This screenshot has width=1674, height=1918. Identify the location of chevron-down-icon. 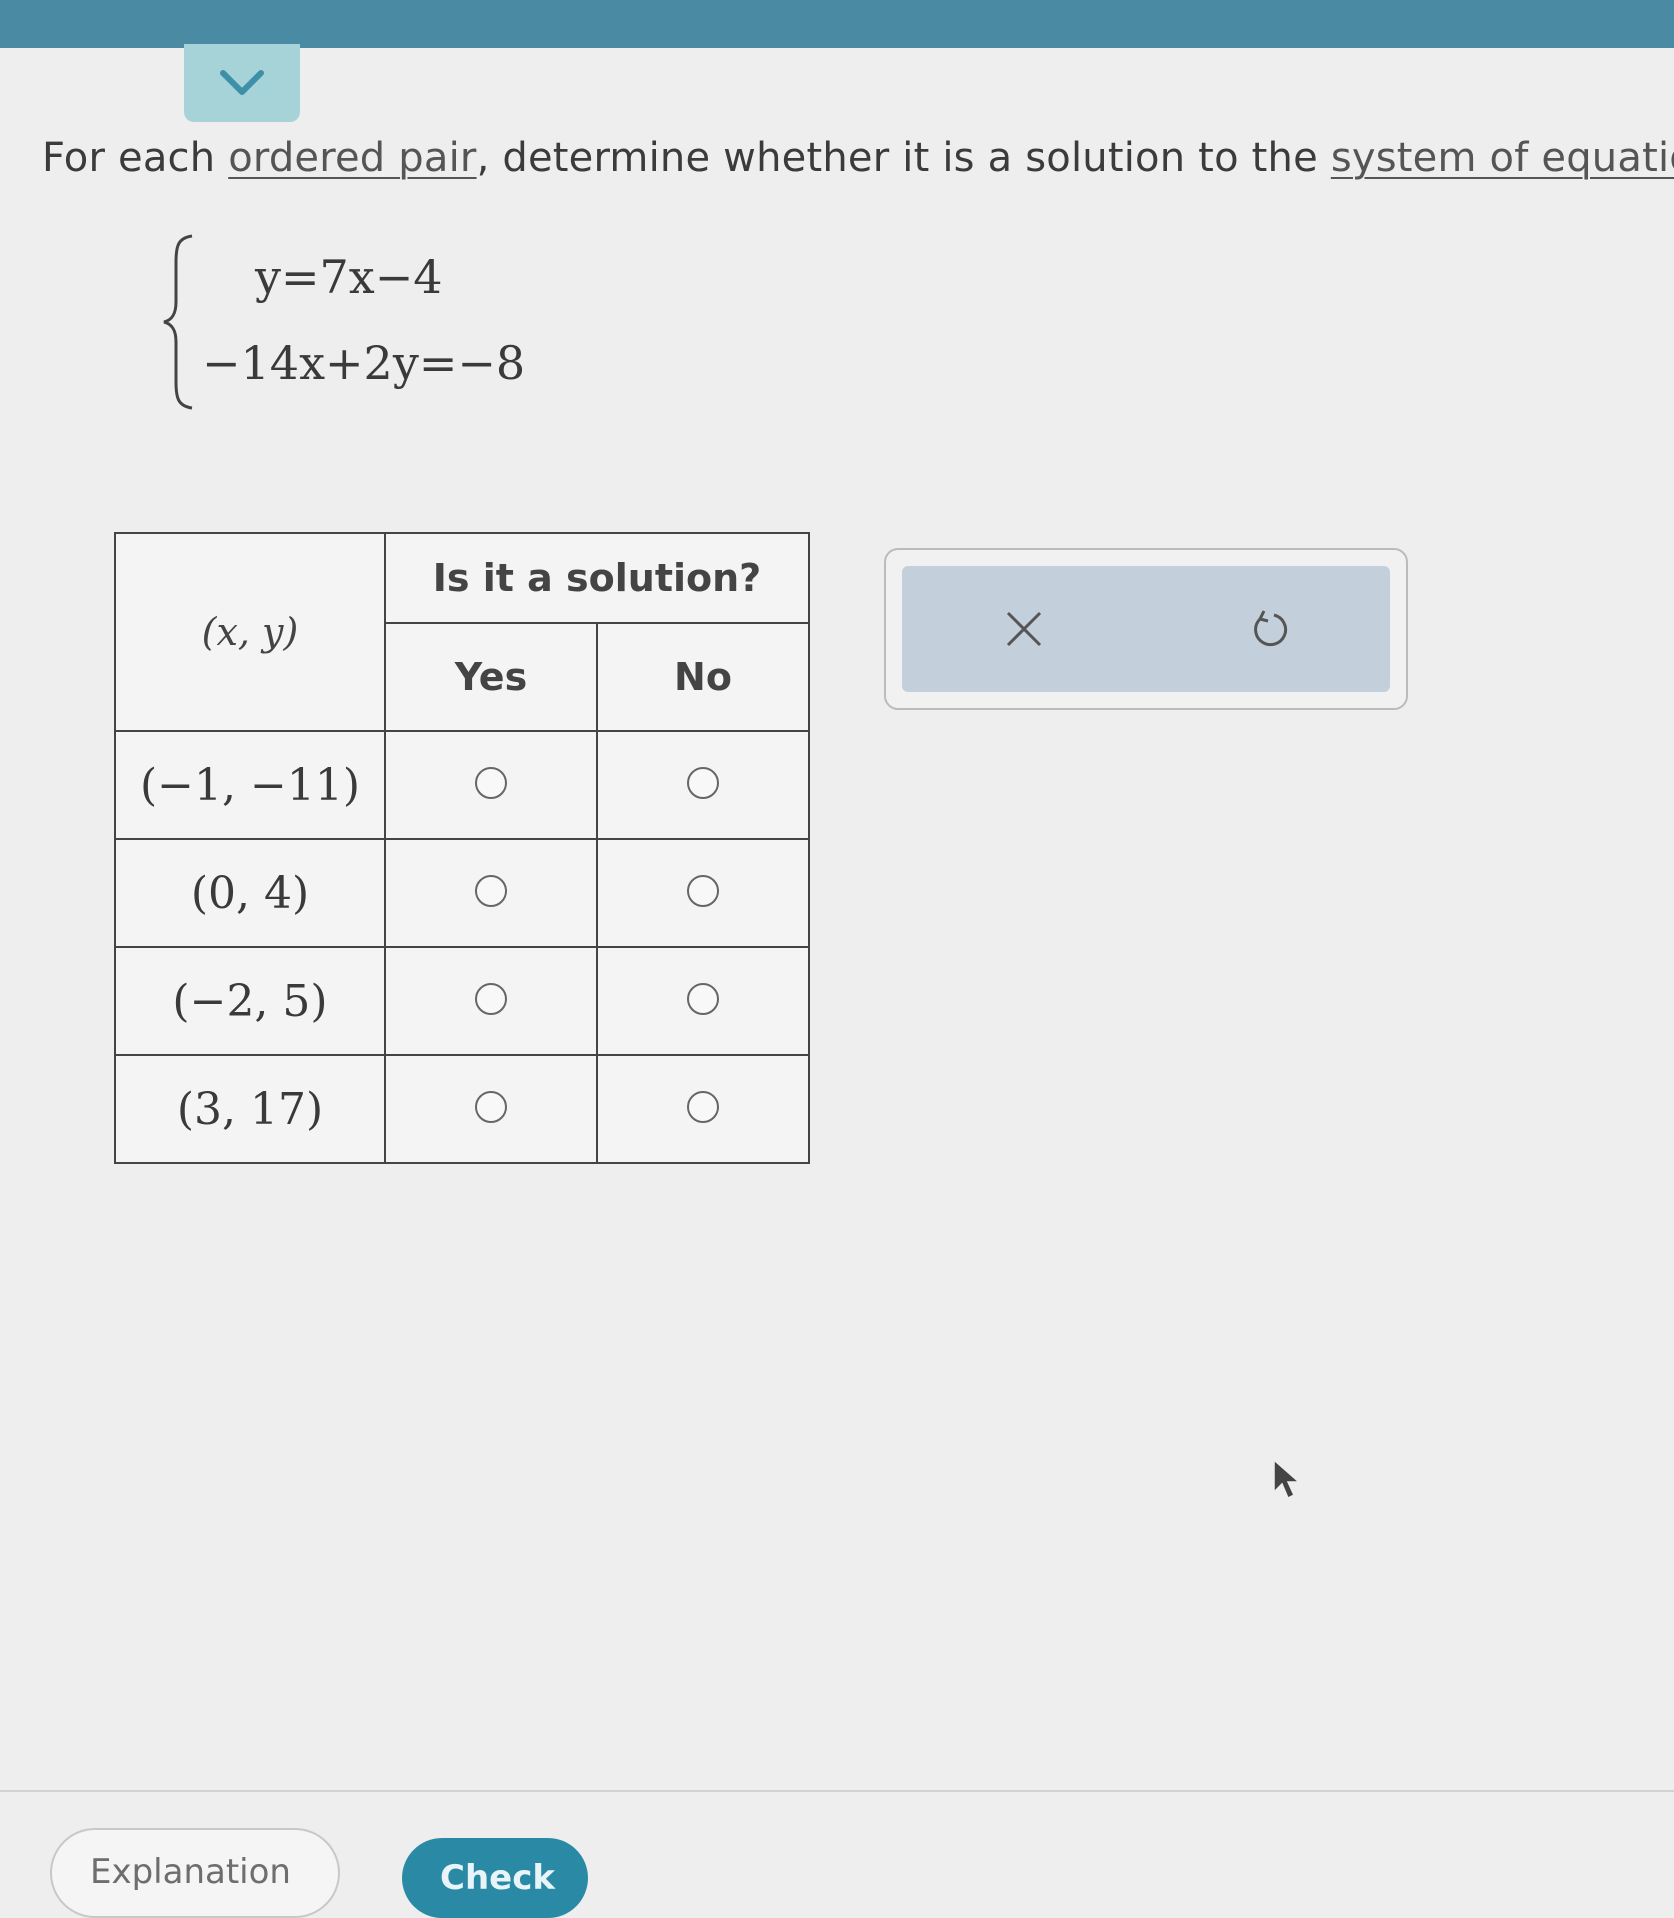
(242, 82).